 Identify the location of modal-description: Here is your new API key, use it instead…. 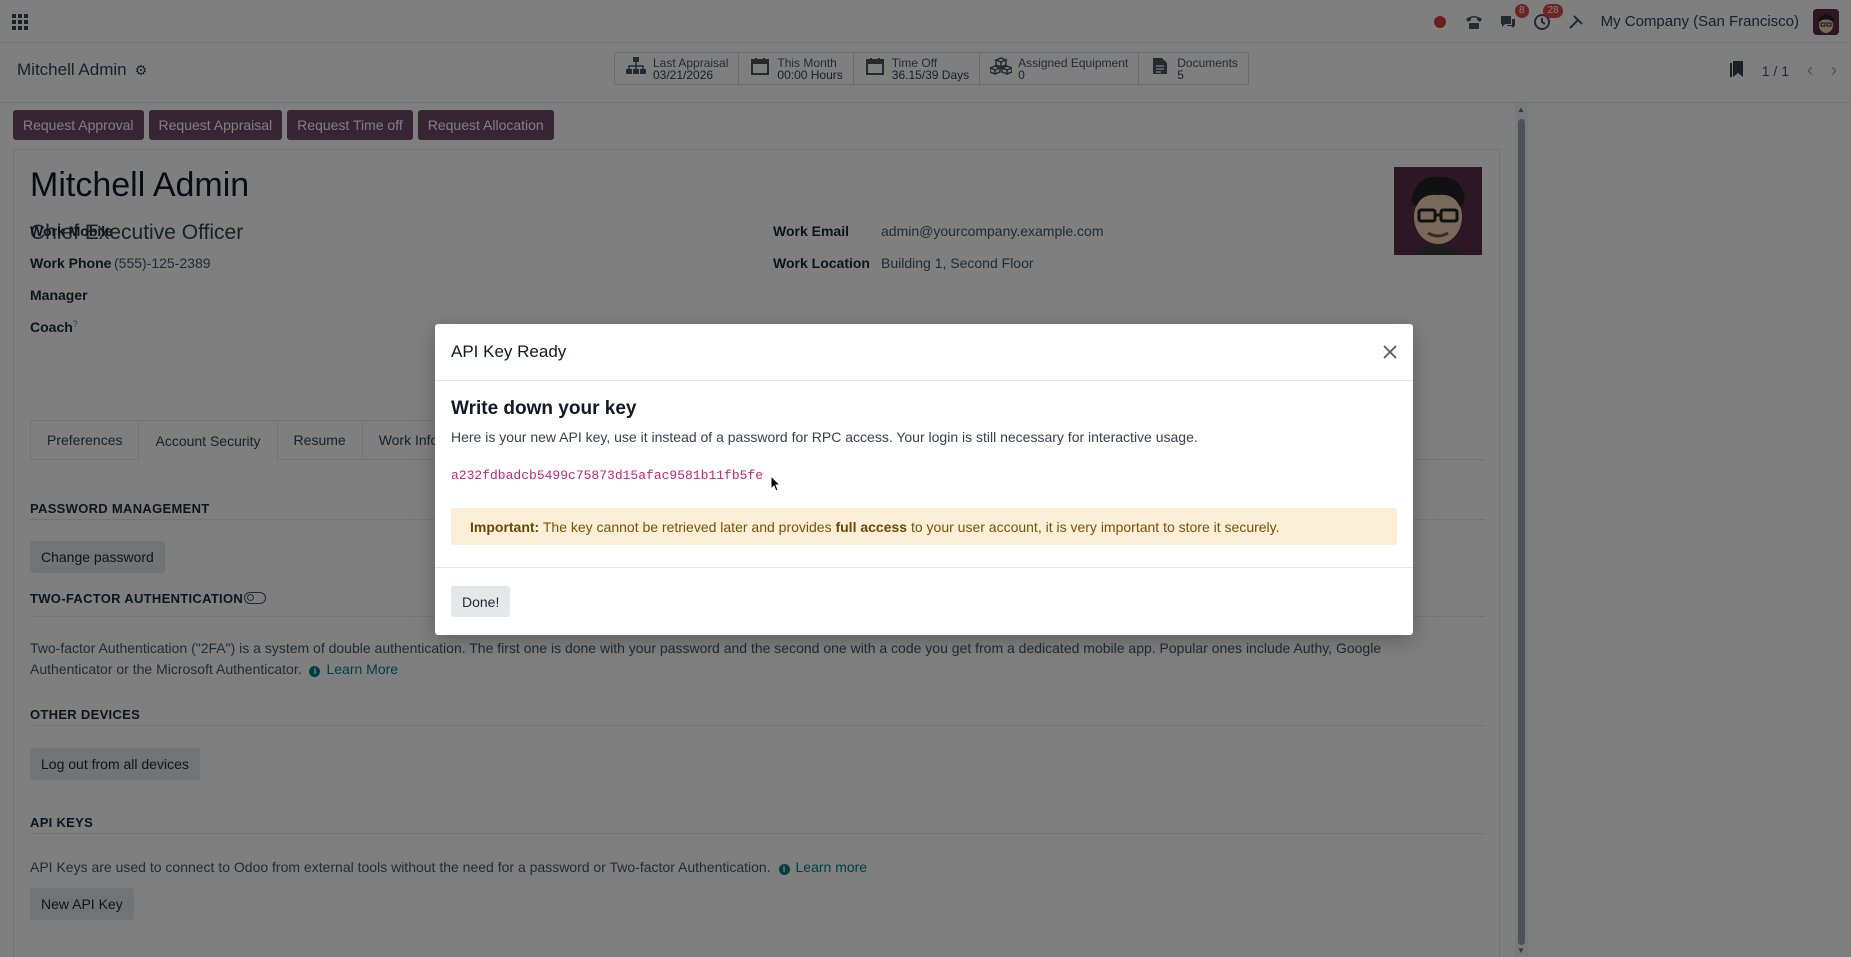
(824, 437).